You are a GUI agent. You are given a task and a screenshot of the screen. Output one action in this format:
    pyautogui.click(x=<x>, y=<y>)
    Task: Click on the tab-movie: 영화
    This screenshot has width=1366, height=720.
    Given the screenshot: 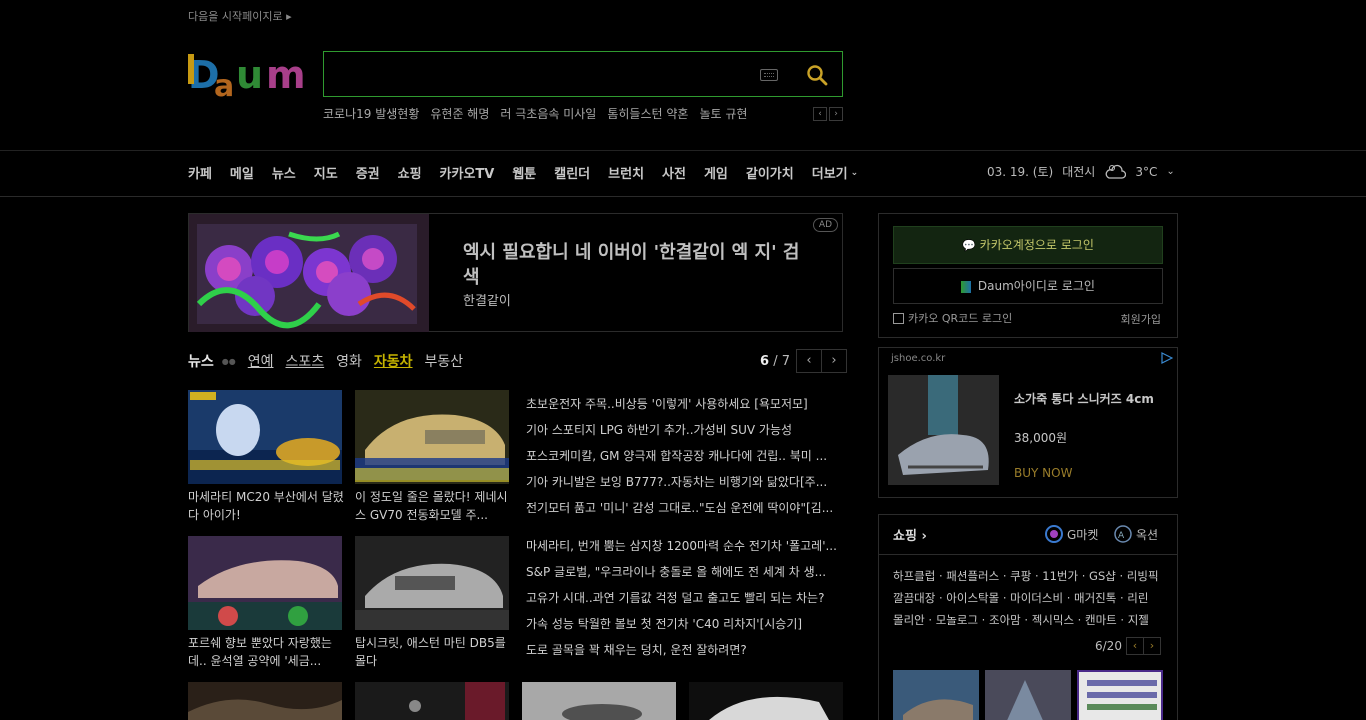 What is the action you would take?
    pyautogui.click(x=349, y=361)
    